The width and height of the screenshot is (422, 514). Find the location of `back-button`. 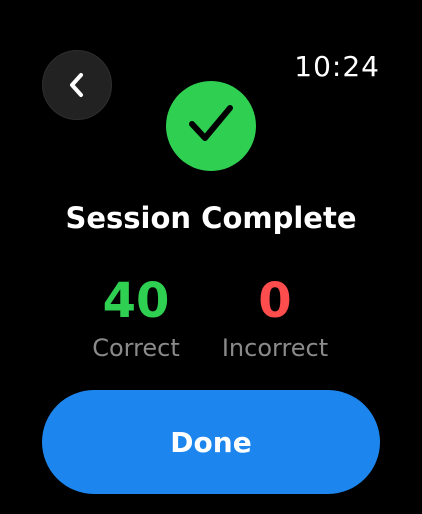

back-button is located at coordinates (77, 85).